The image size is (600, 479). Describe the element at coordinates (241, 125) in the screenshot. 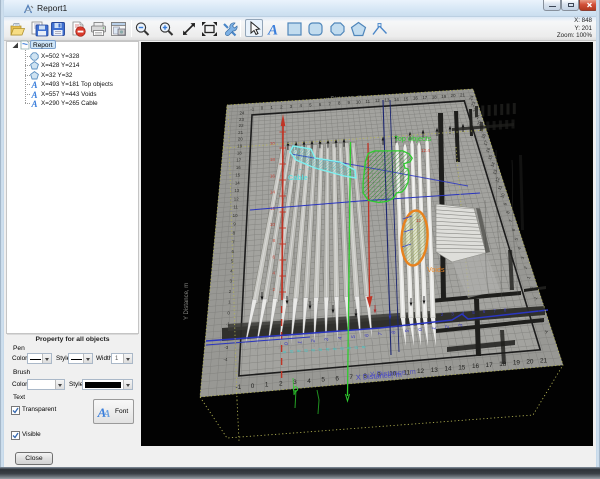

I see `svg-text: 22` at that location.